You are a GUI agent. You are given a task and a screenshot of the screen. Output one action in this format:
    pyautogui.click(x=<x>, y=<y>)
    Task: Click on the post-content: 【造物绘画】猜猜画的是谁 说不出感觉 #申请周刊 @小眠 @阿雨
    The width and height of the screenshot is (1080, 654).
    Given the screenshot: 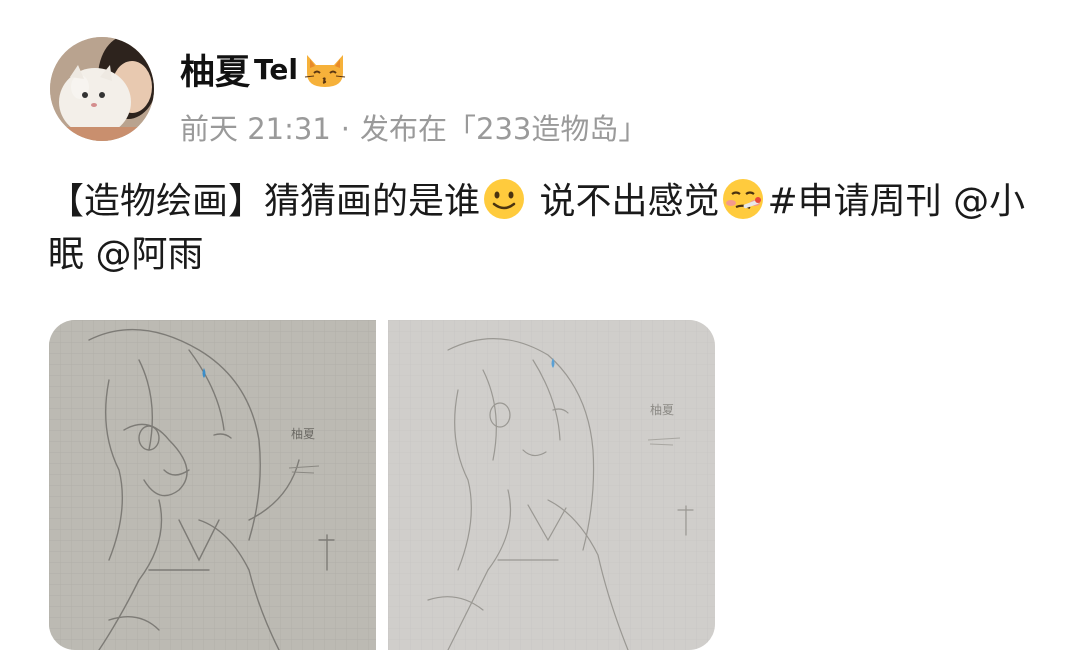 What is the action you would take?
    pyautogui.click(x=543, y=228)
    